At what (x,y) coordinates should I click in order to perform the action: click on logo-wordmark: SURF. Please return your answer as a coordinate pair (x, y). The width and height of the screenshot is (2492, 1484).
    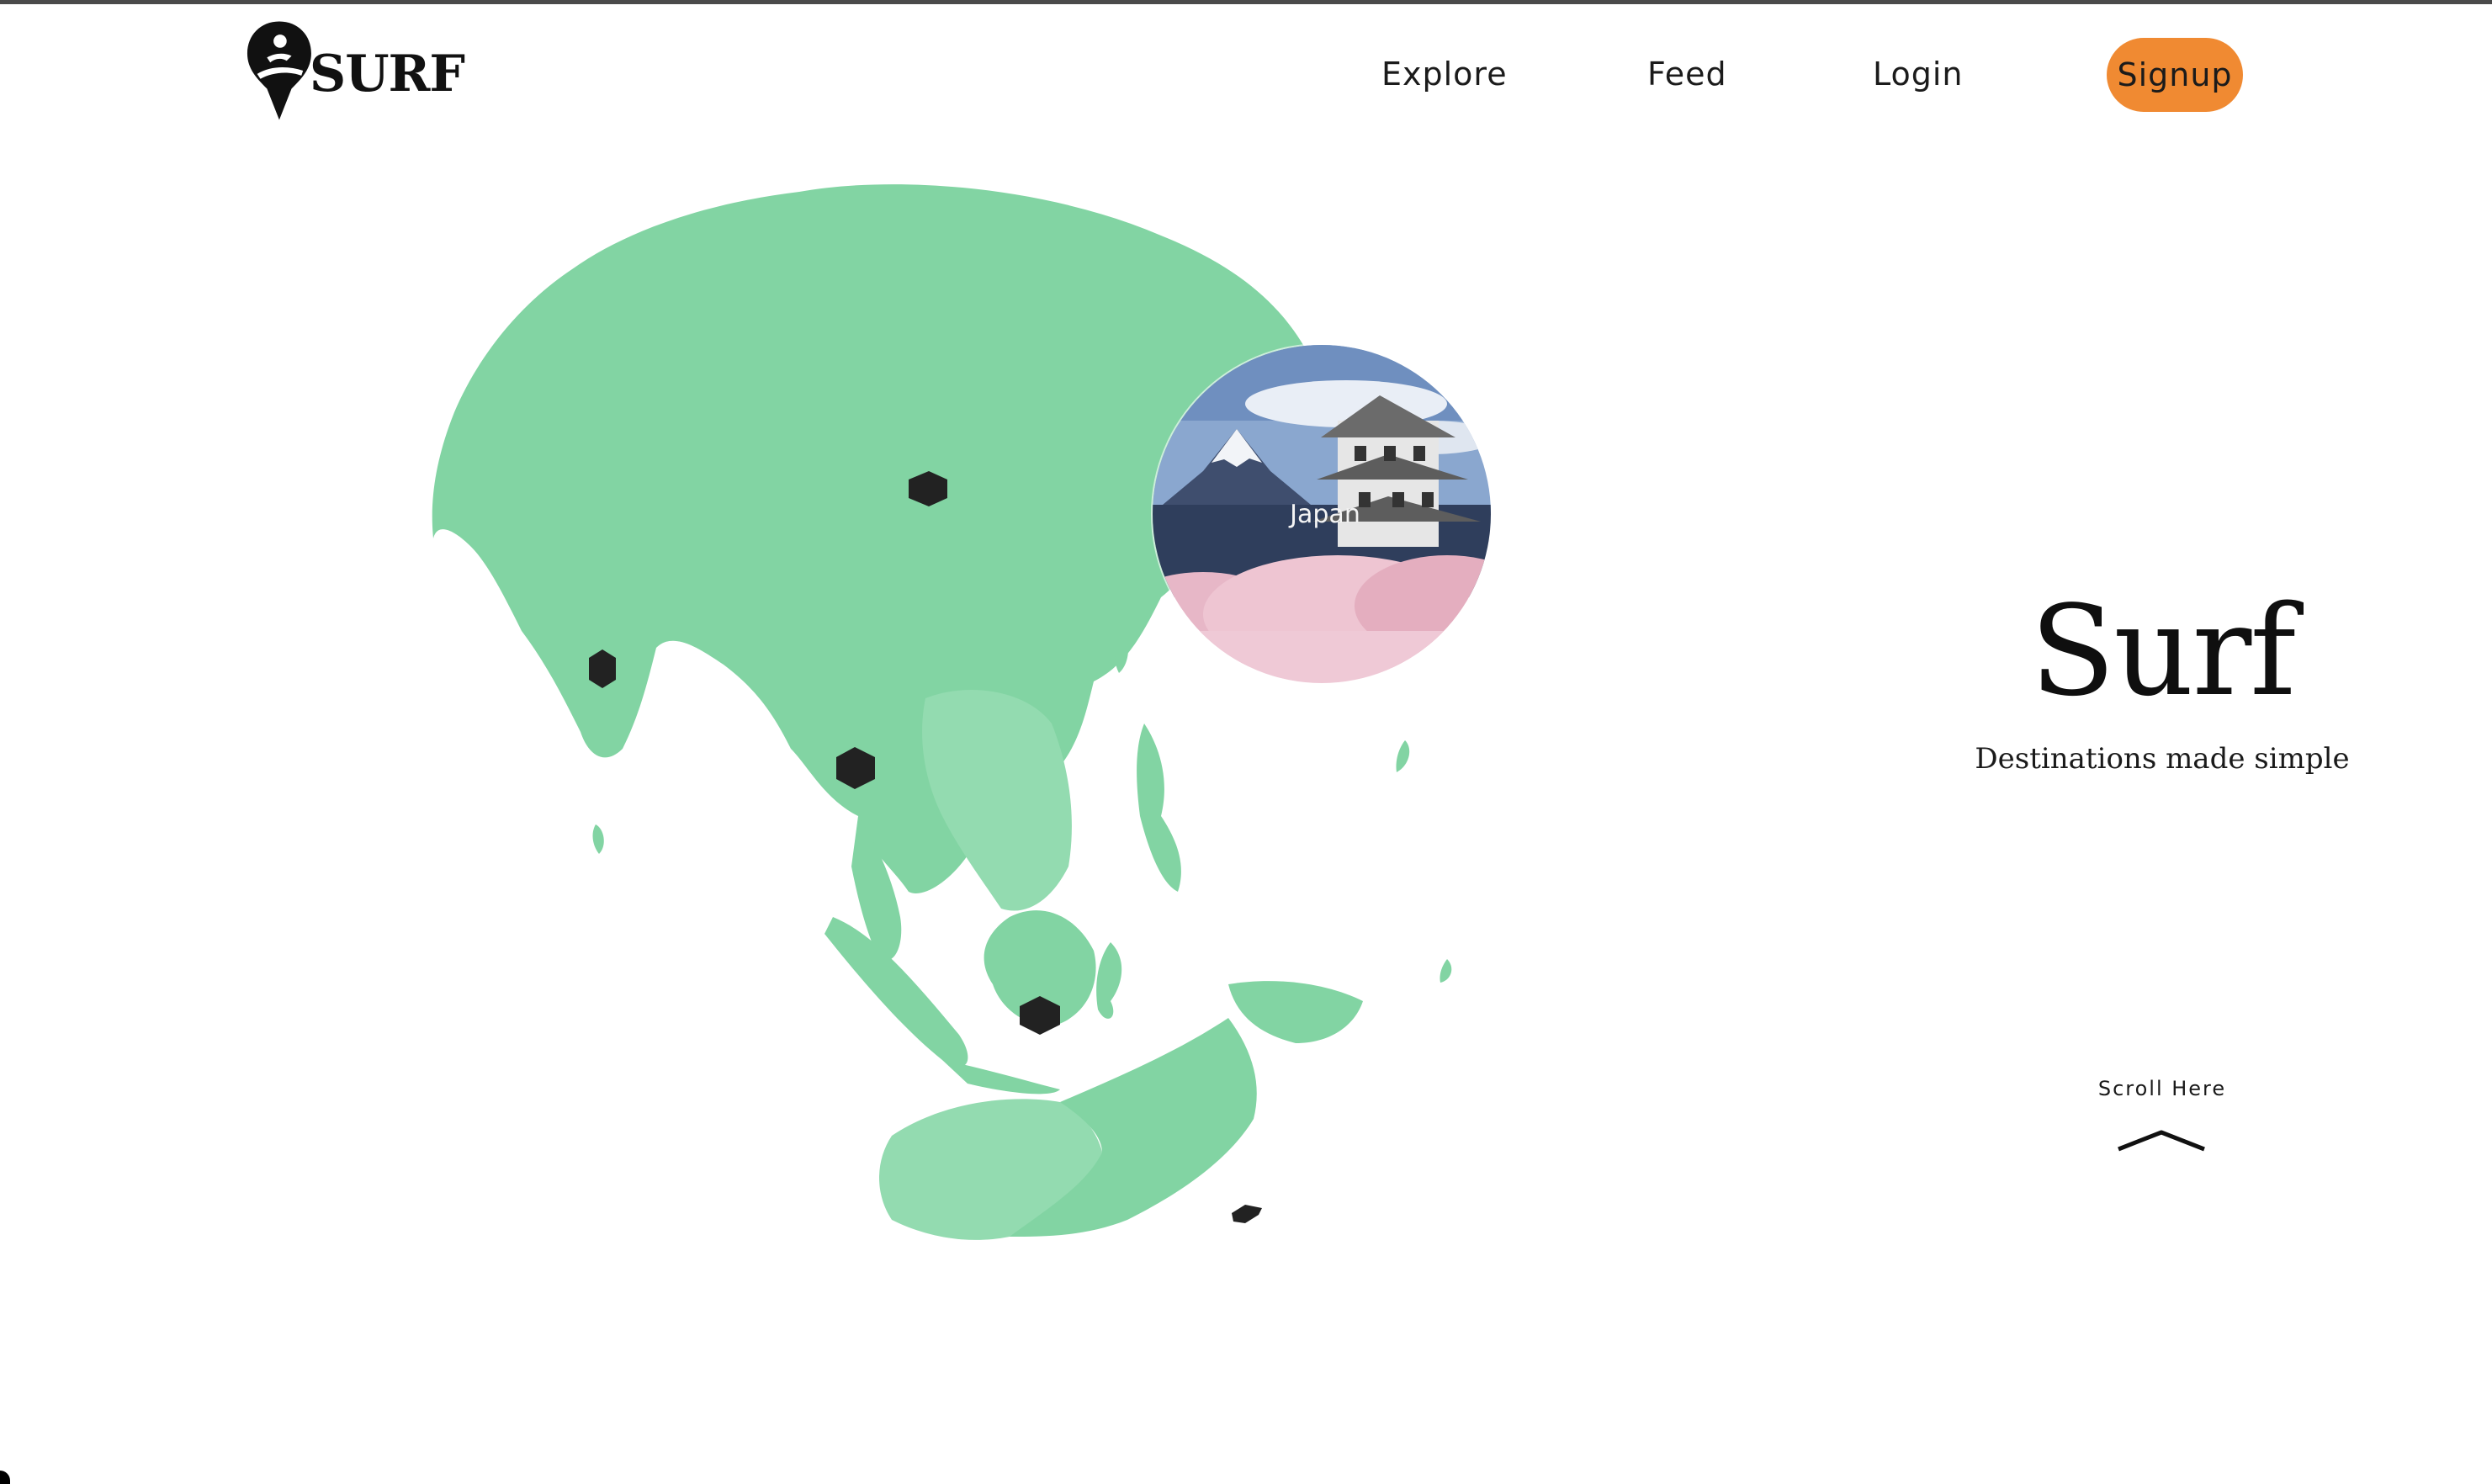
    Looking at the image, I should click on (387, 74).